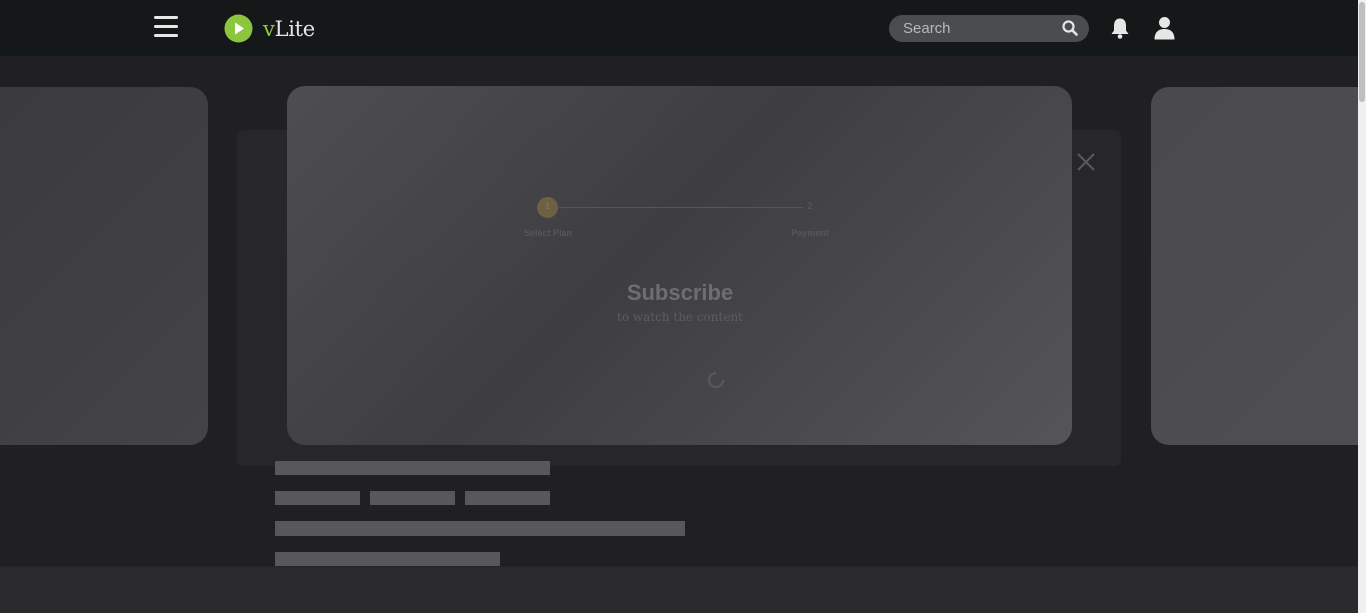 This screenshot has width=1366, height=613. Describe the element at coordinates (681, 207) in the screenshot. I see `step-connector` at that location.